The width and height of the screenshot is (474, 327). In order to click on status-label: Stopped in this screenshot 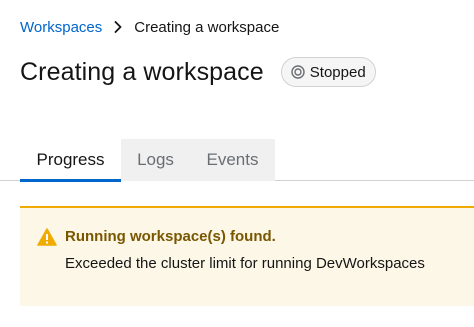, I will do `click(337, 72)`.